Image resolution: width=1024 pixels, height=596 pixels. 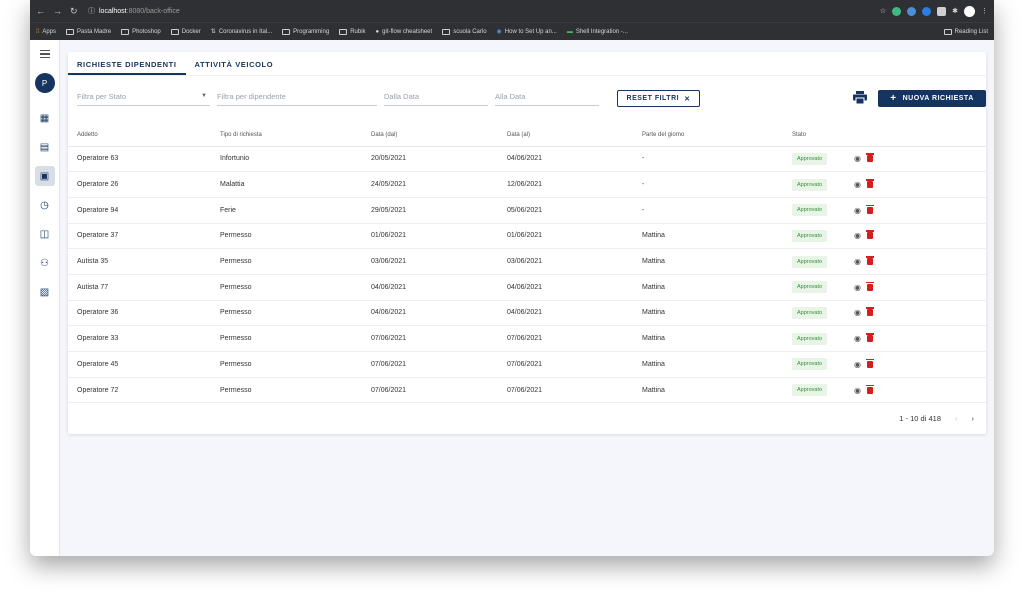 What do you see at coordinates (984, 11) in the screenshot?
I see `menu-dots-icon: ⋮` at bounding box center [984, 11].